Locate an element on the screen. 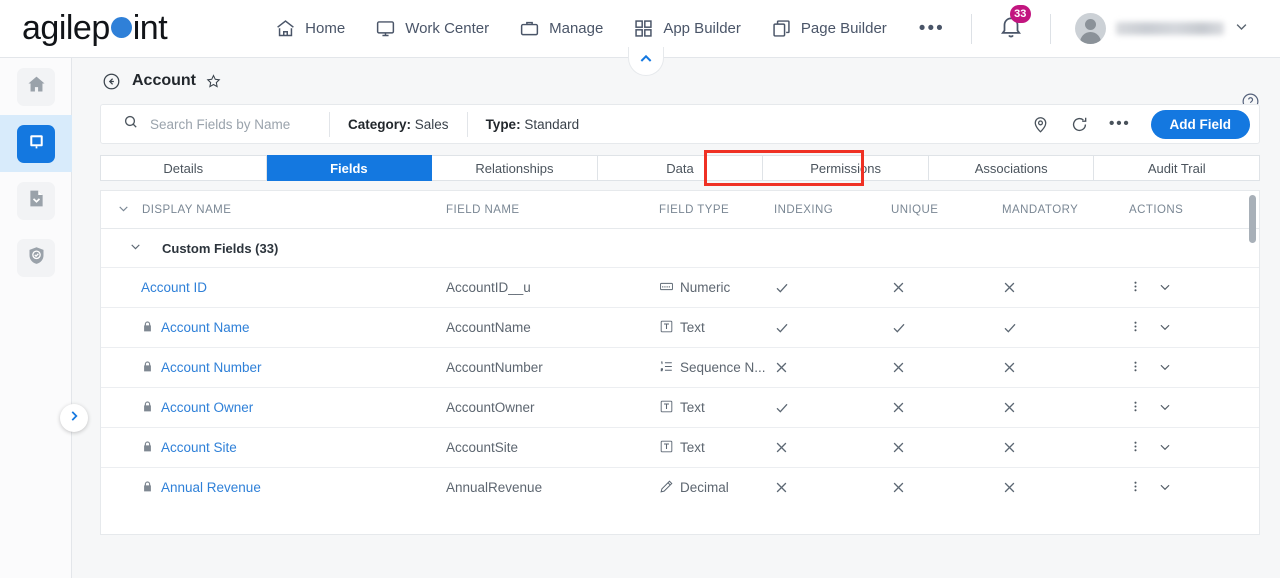 This screenshot has width=1280, height=578. category-label: Category: is located at coordinates (380, 124).